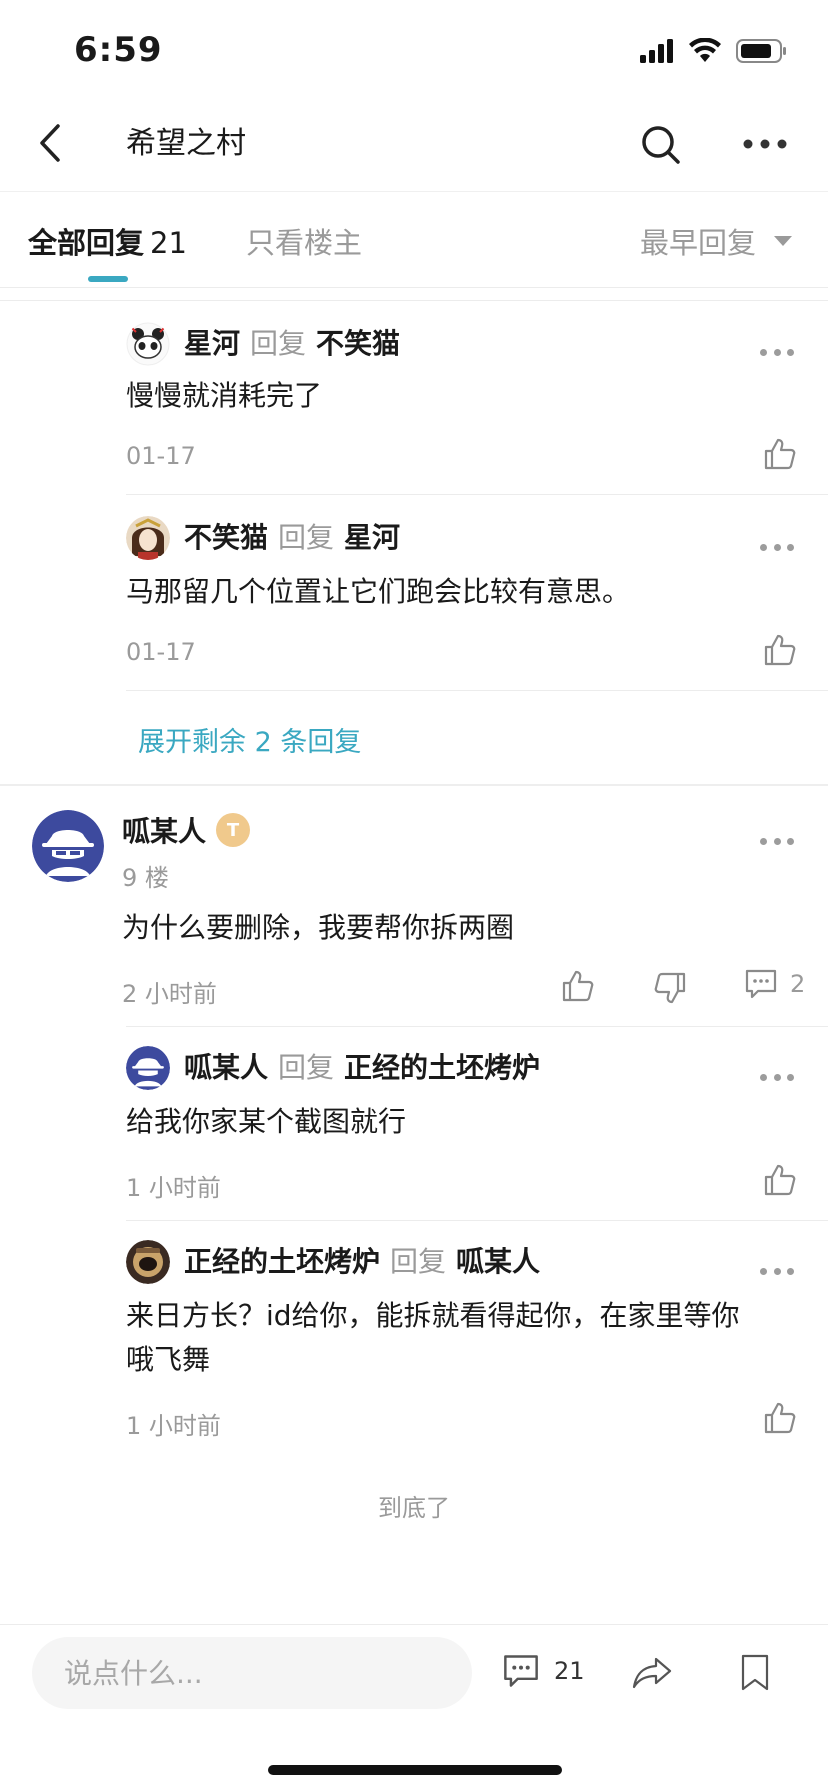 Image resolution: width=828 pixels, height=1792 pixels. Describe the element at coordinates (145, 878) in the screenshot. I see `floor-number: 9 楼` at that location.